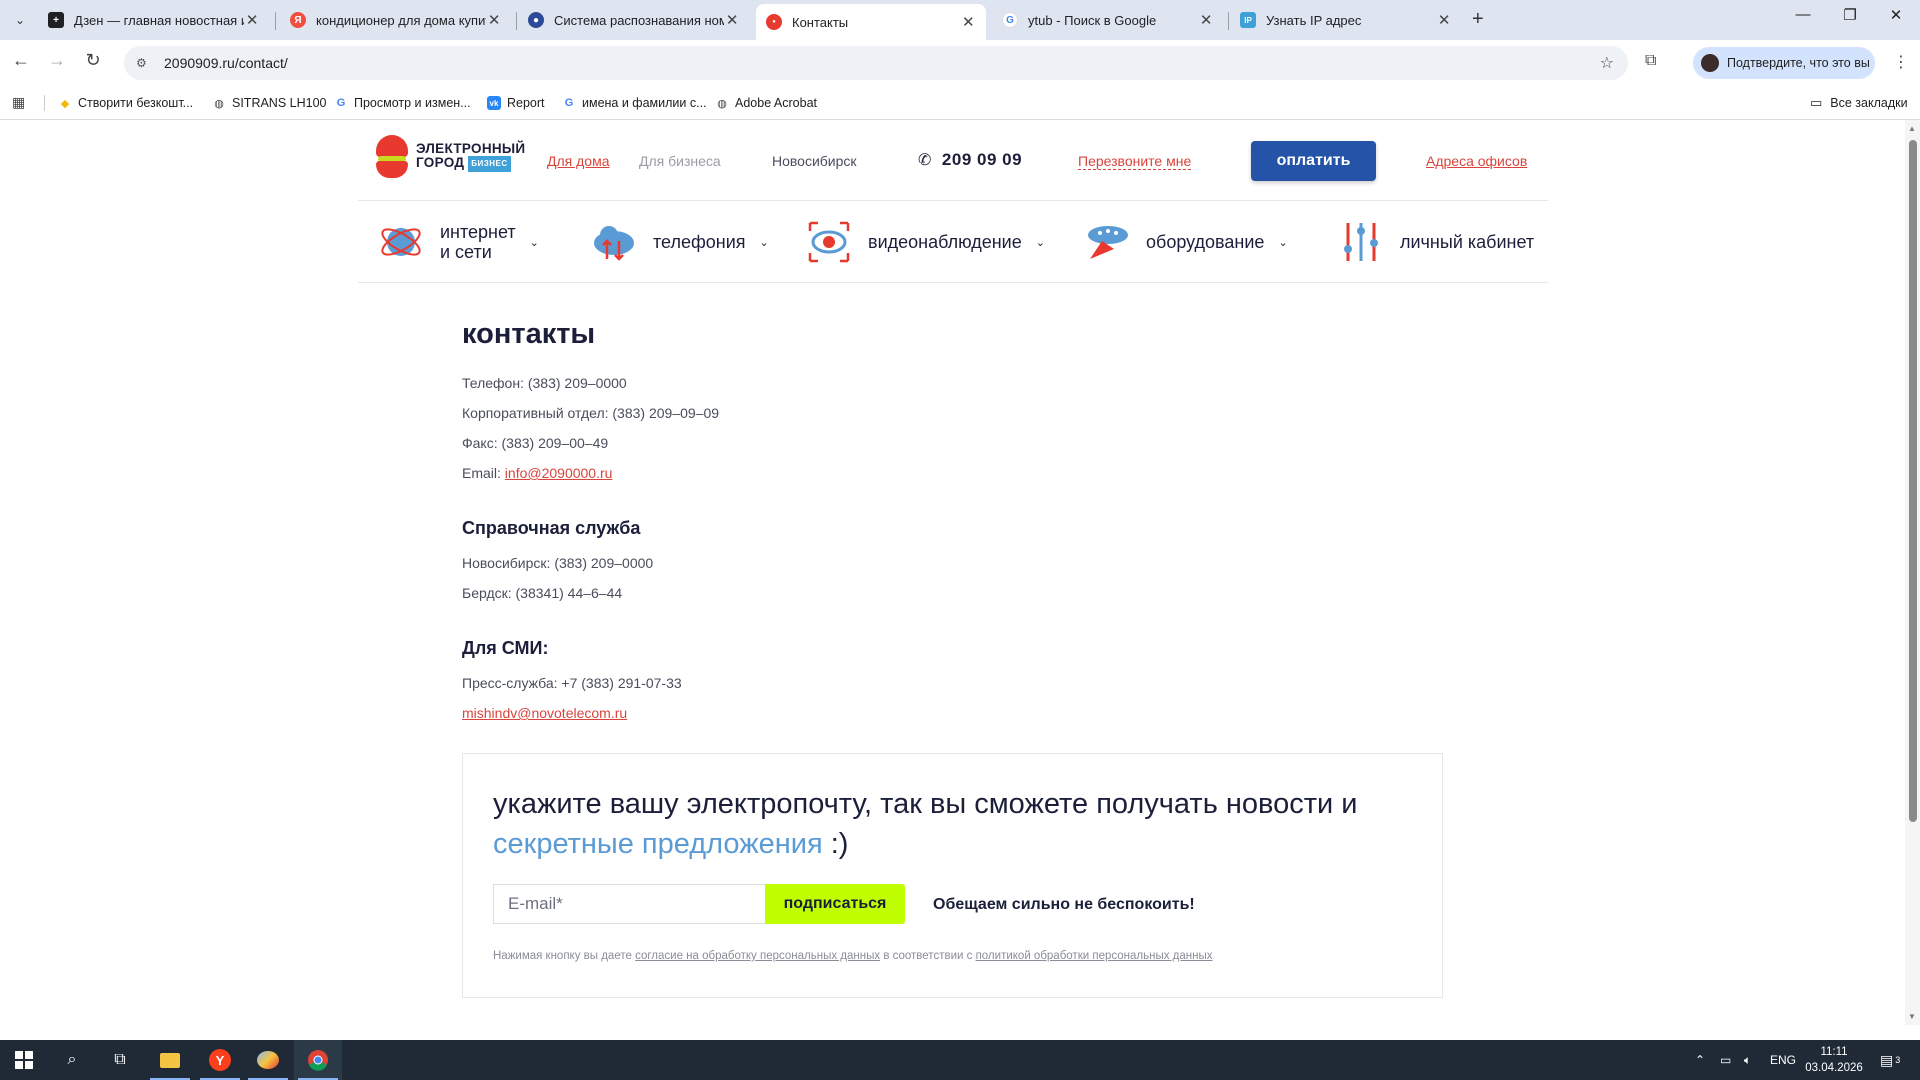 The width and height of the screenshot is (1920, 1080). I want to click on nav-video: видеонаблюдение ⌄, so click(925, 242).